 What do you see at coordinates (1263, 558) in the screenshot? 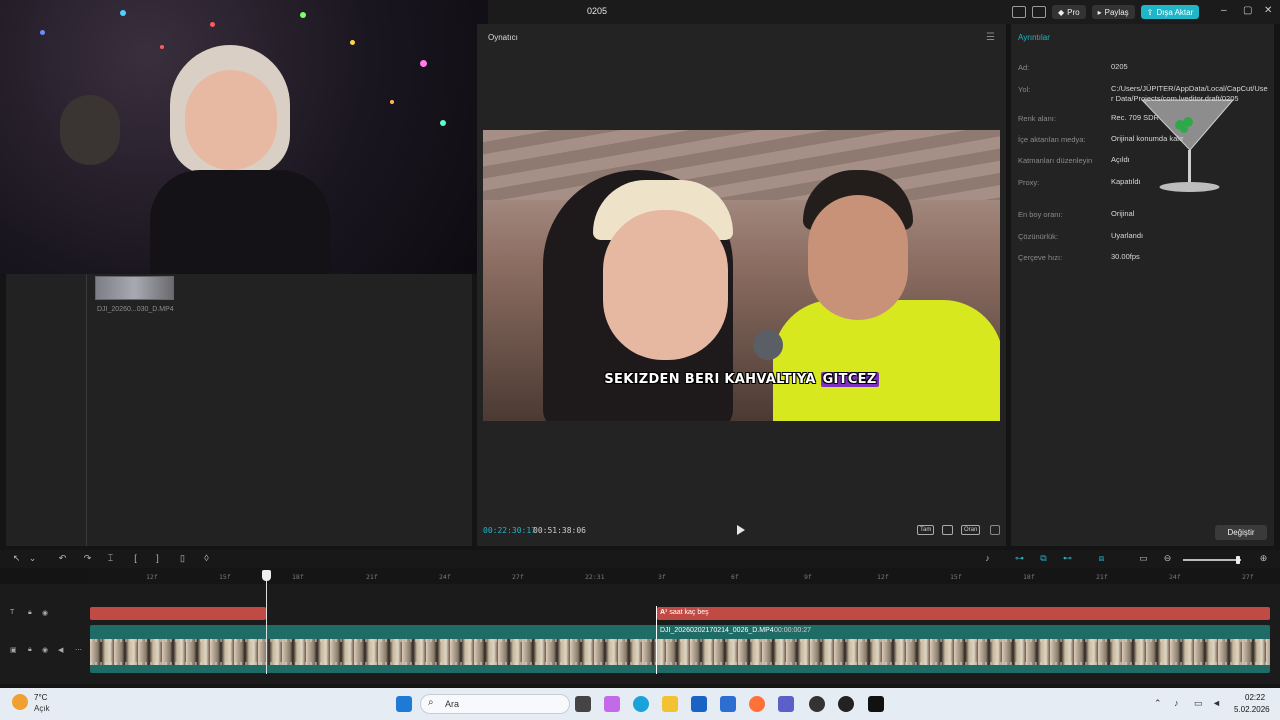
I see `zoom-in-icon: ⊕` at bounding box center [1263, 558].